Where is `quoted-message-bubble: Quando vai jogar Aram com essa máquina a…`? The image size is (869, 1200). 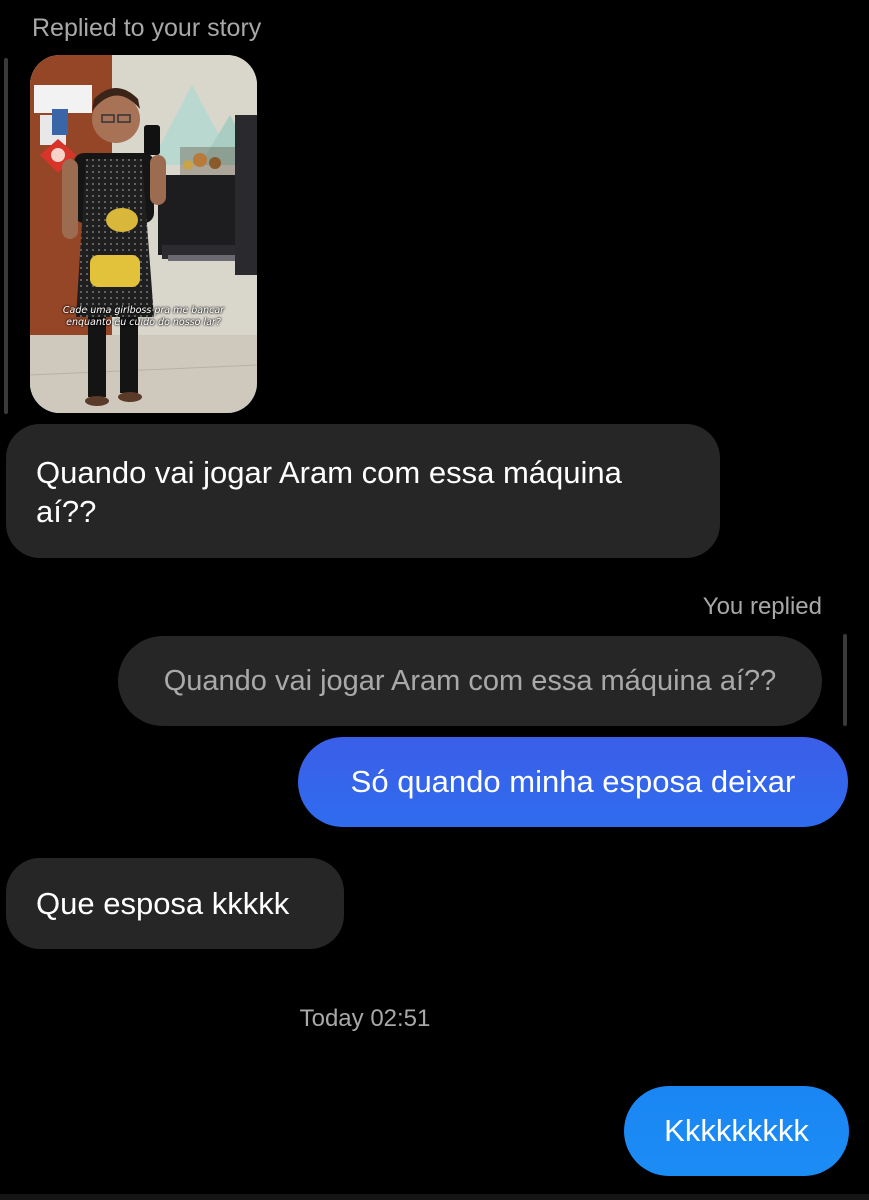
quoted-message-bubble: Quando vai jogar Aram com essa máquina a… is located at coordinates (470, 681).